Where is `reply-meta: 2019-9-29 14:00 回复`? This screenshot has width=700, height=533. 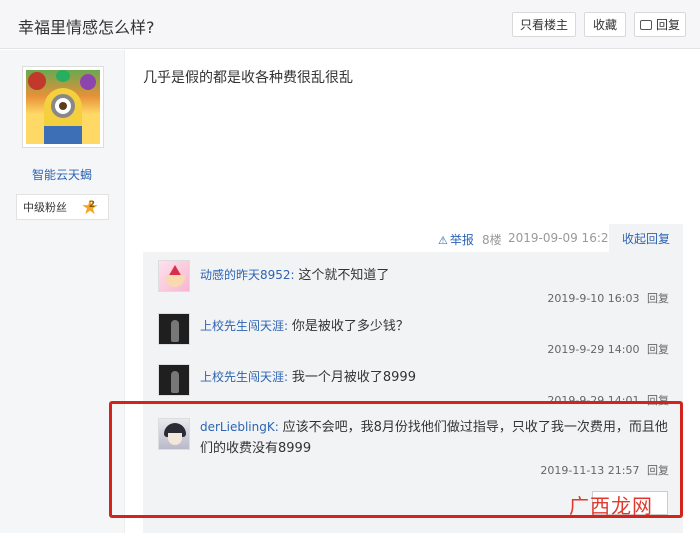 reply-meta: 2019-9-29 14:00 回复 is located at coordinates (608, 349).